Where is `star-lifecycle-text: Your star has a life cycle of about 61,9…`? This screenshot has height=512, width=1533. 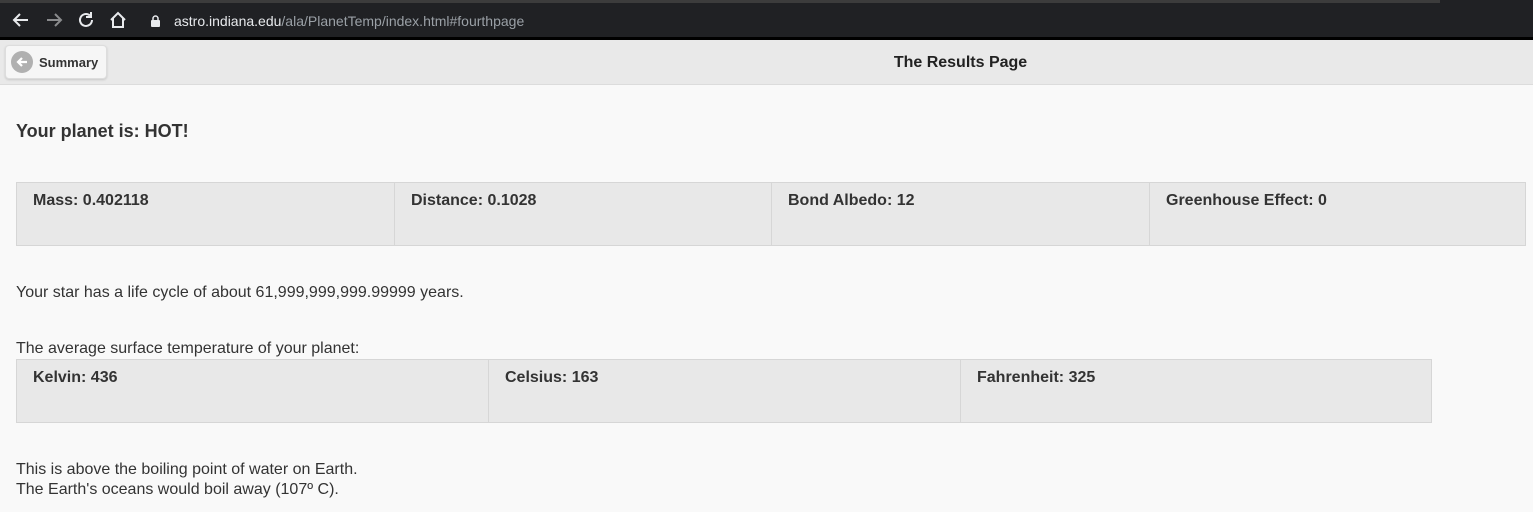
star-lifecycle-text: Your star has a life cycle of about 61,9… is located at coordinates (240, 292).